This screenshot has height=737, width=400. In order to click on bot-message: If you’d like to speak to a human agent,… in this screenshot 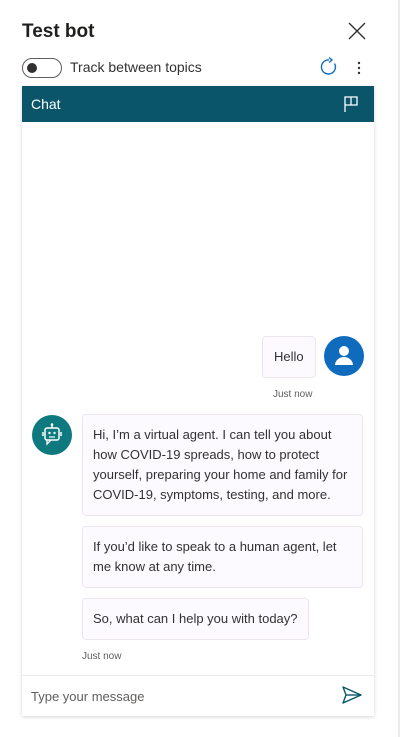, I will do `click(222, 557)`.